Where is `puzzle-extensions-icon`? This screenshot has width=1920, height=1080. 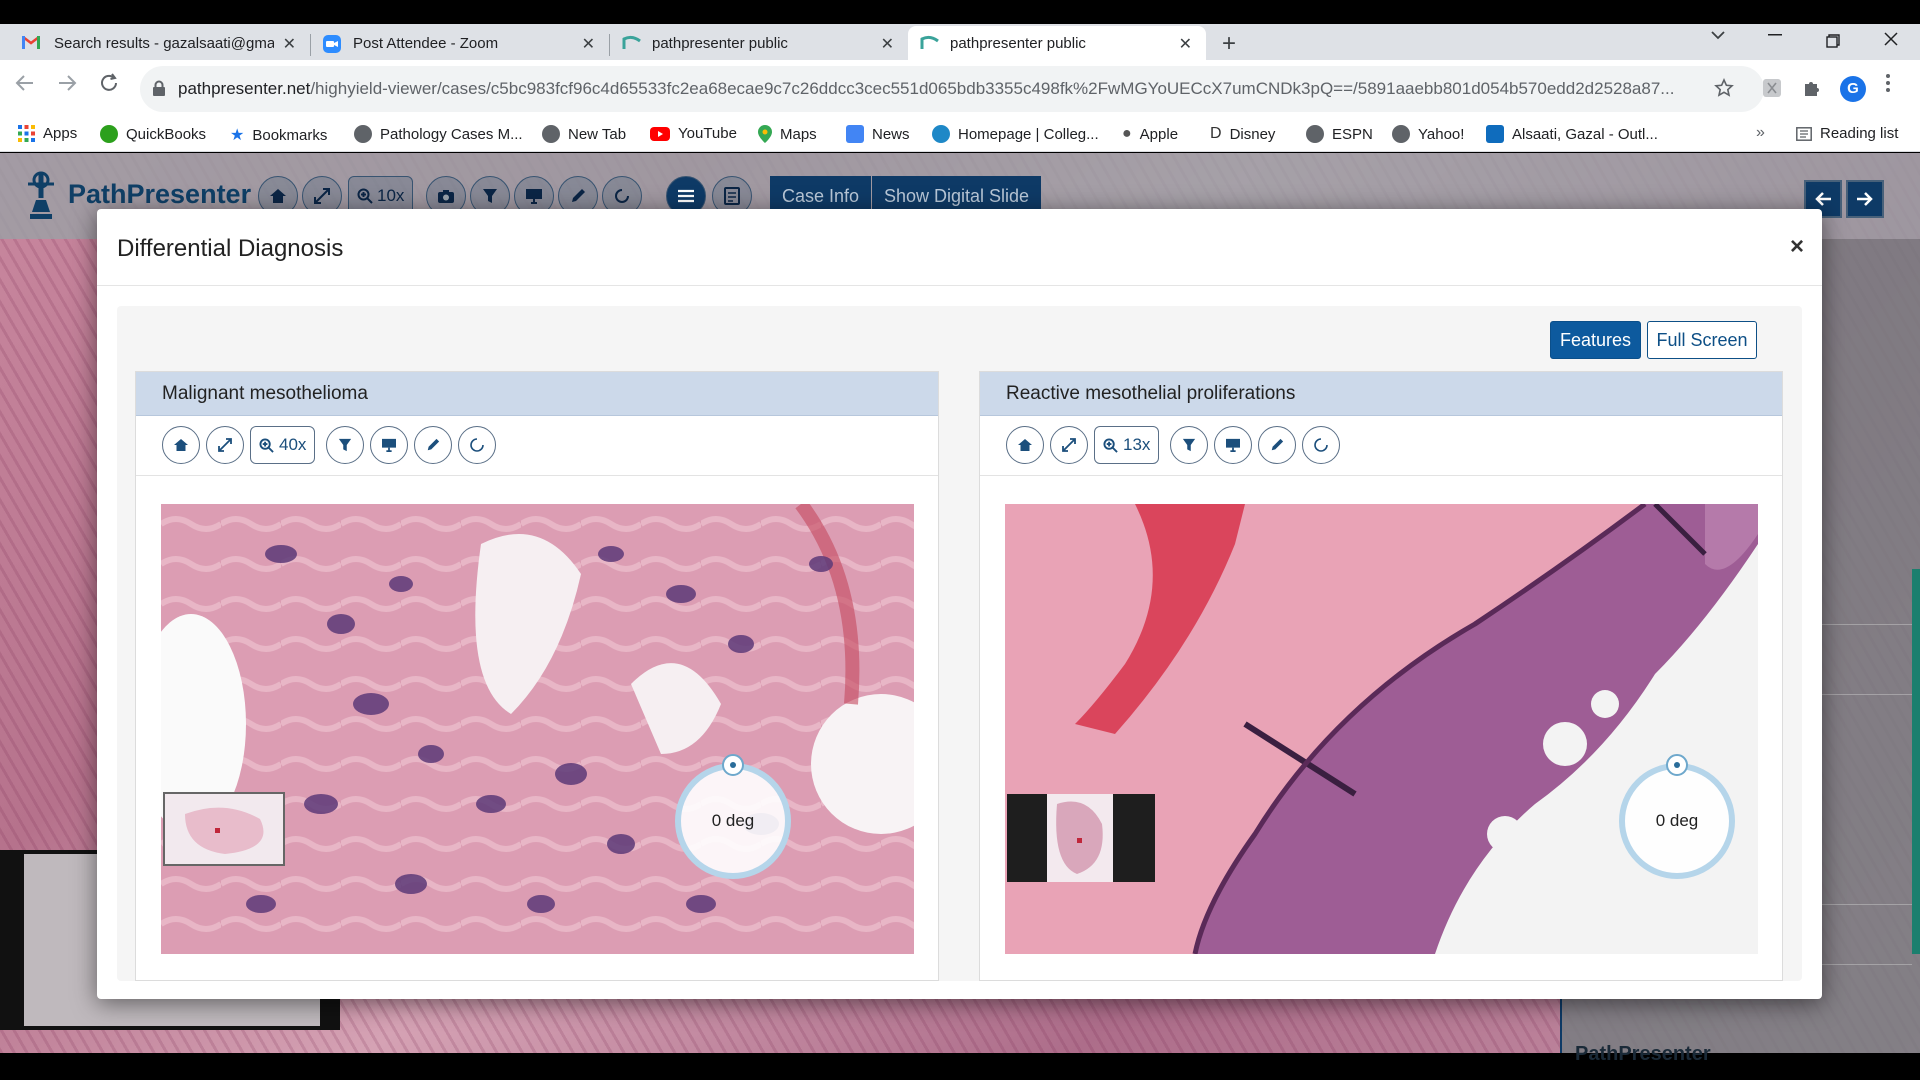 puzzle-extensions-icon is located at coordinates (1812, 88).